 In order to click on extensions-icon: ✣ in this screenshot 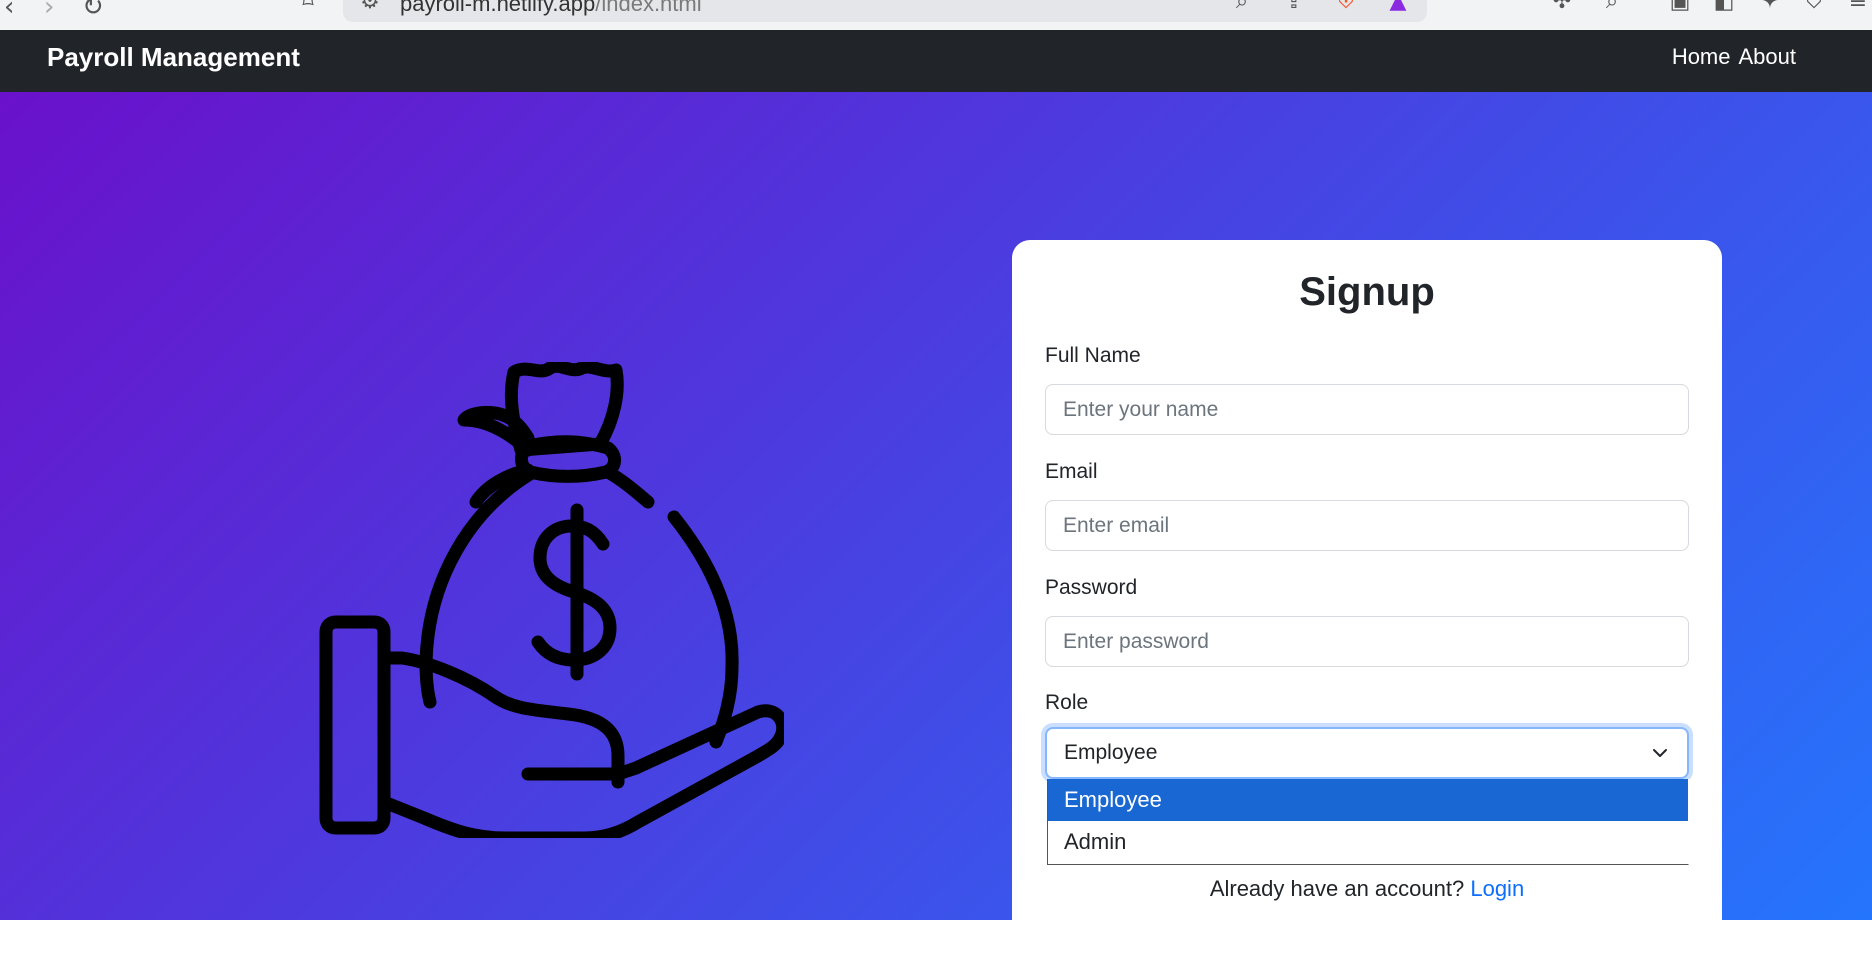, I will do `click(1562, 7)`.